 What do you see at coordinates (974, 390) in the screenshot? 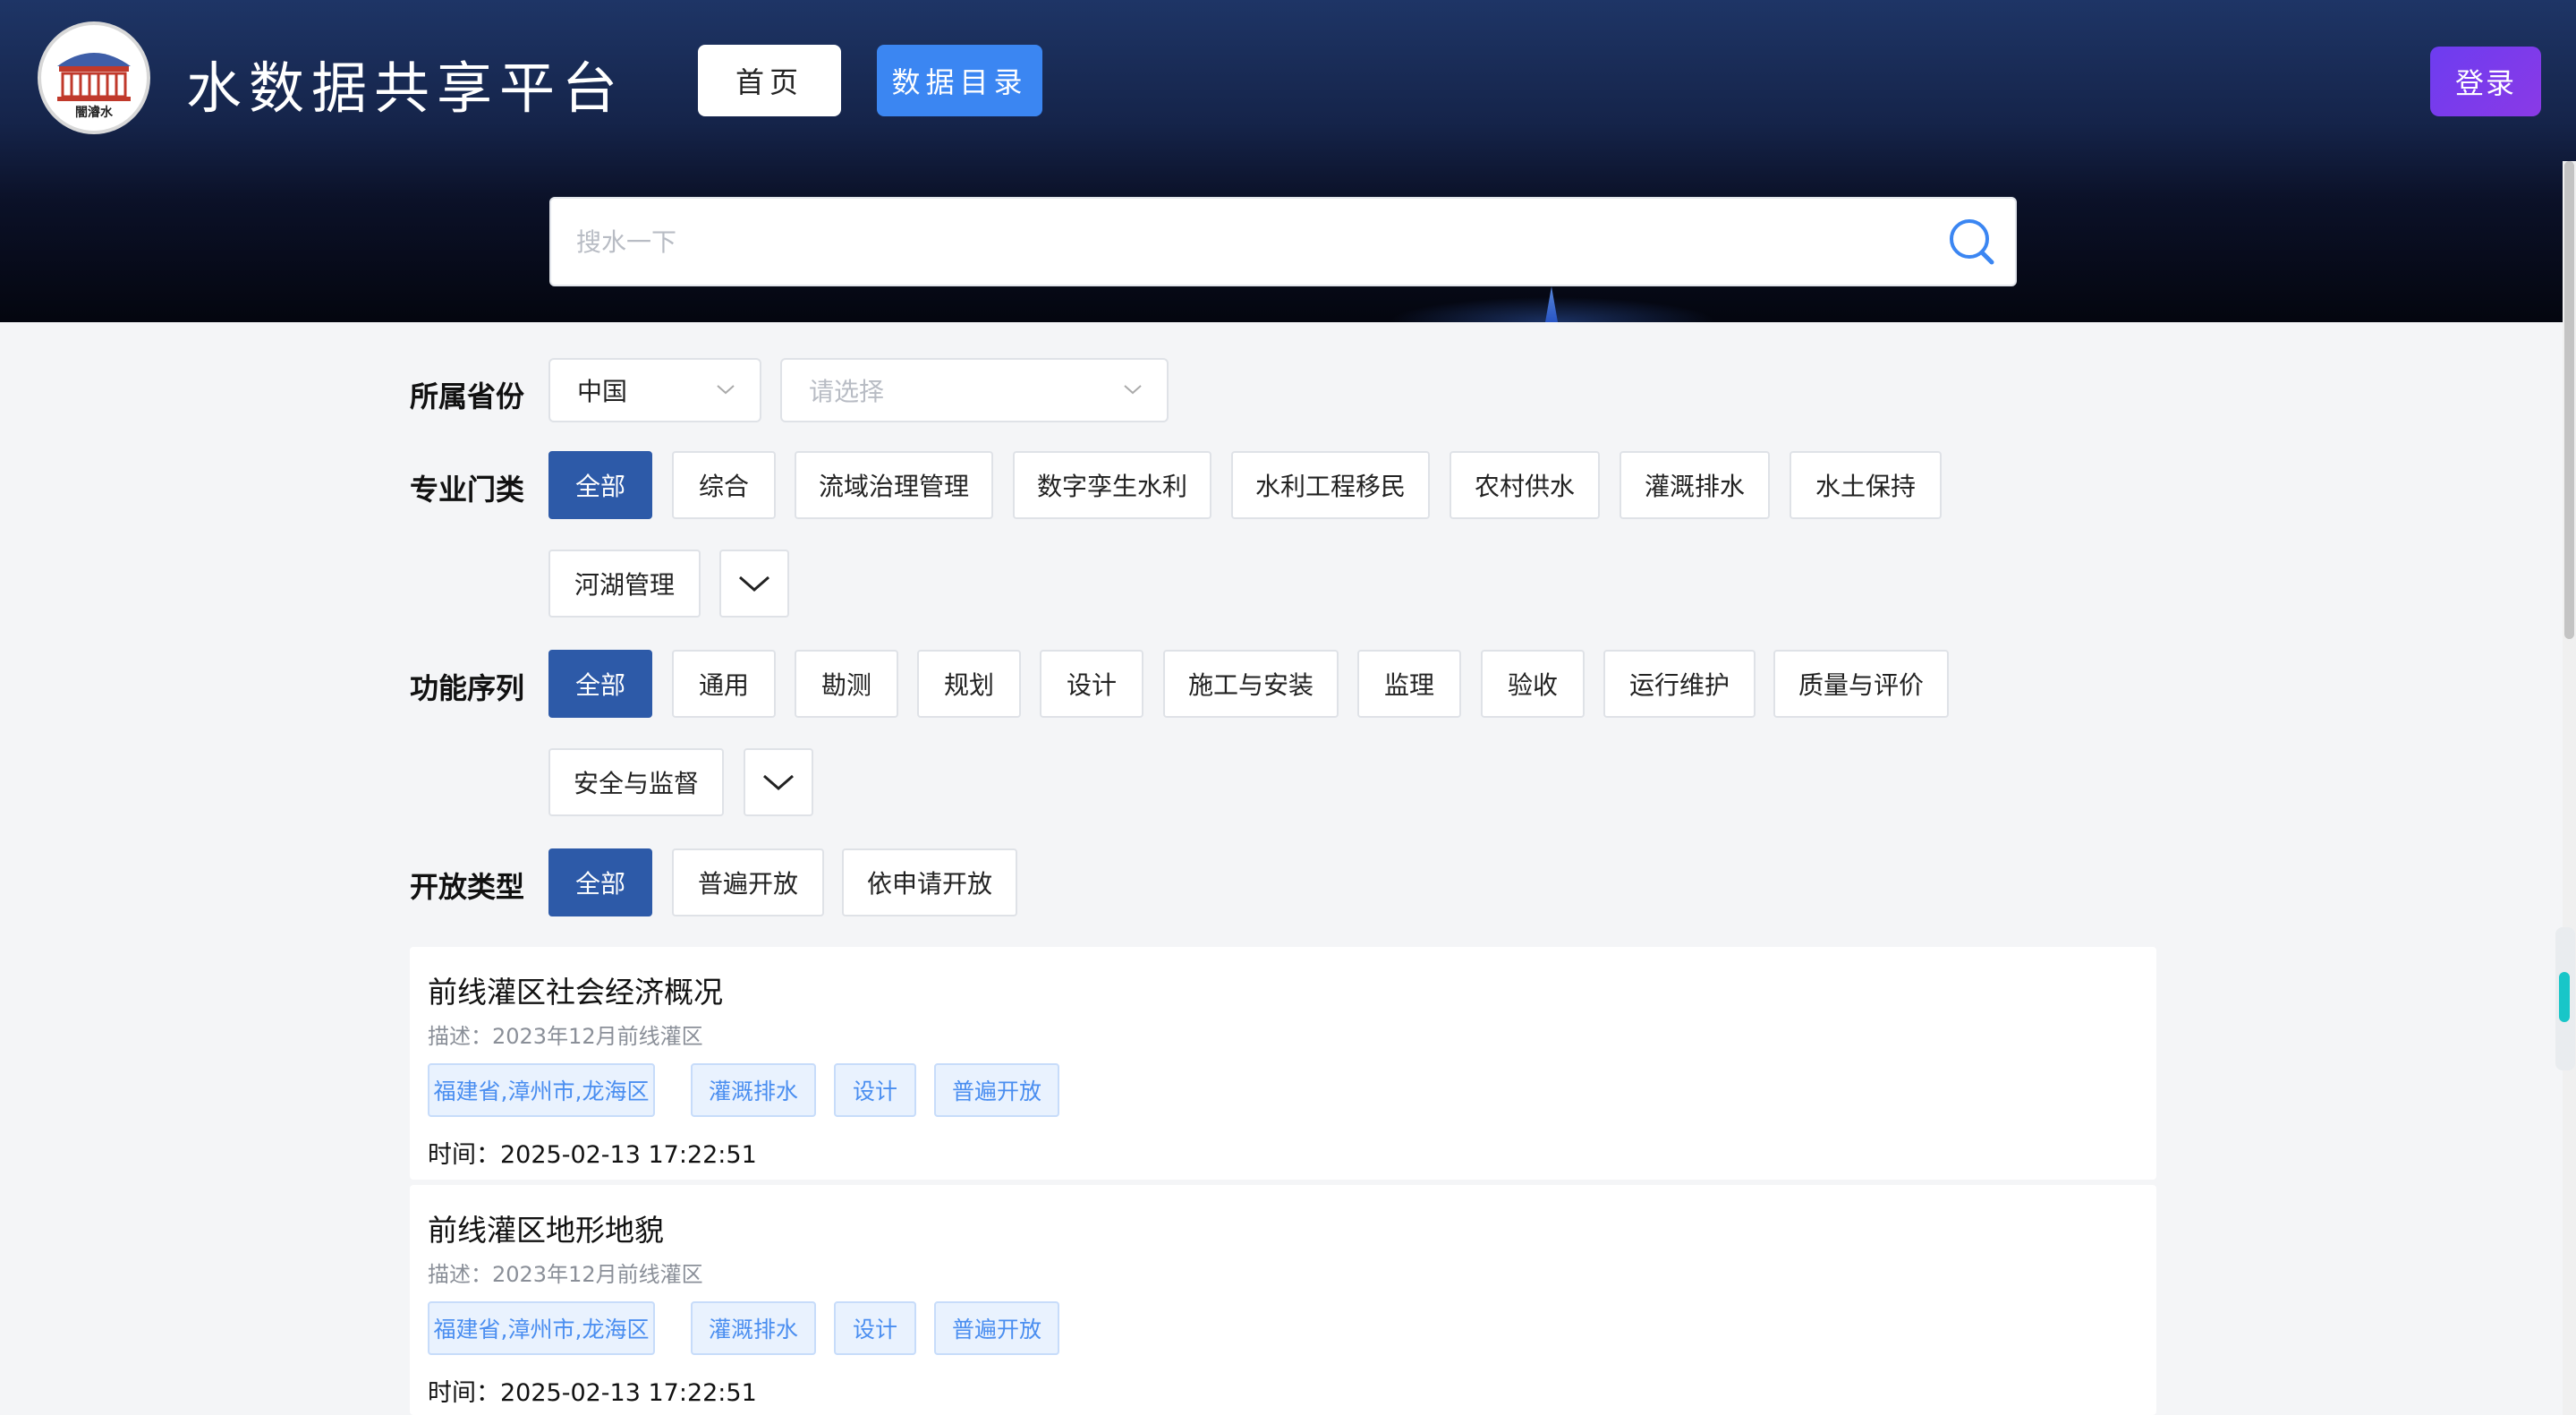
I see `province-select: 请选择` at bounding box center [974, 390].